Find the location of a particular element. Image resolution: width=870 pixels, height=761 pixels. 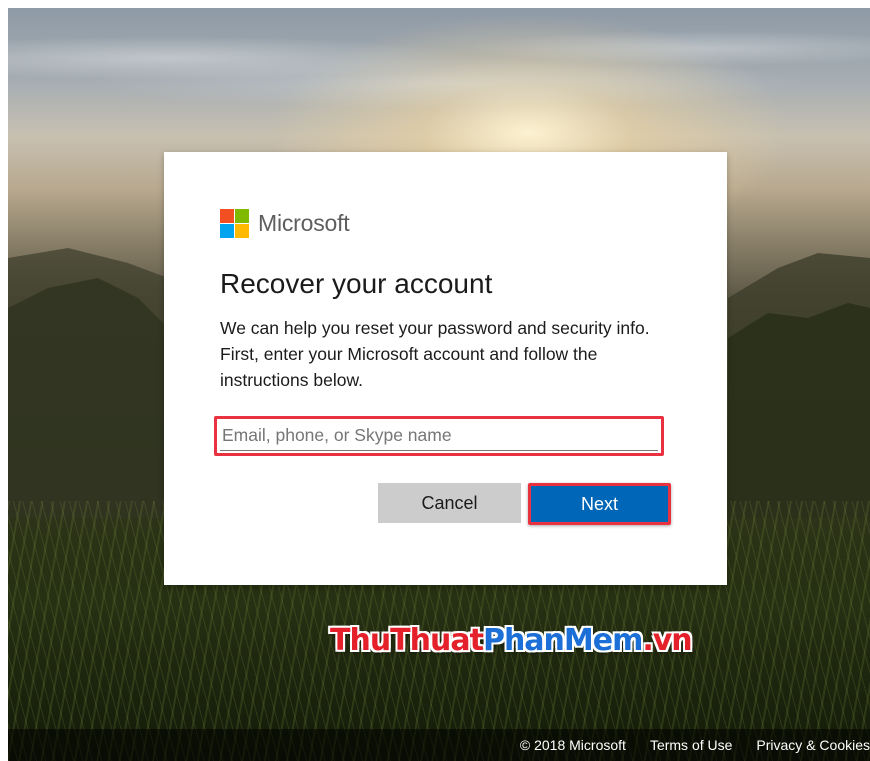

watermark-part-1: ThuThuat is located at coordinates (407, 640).